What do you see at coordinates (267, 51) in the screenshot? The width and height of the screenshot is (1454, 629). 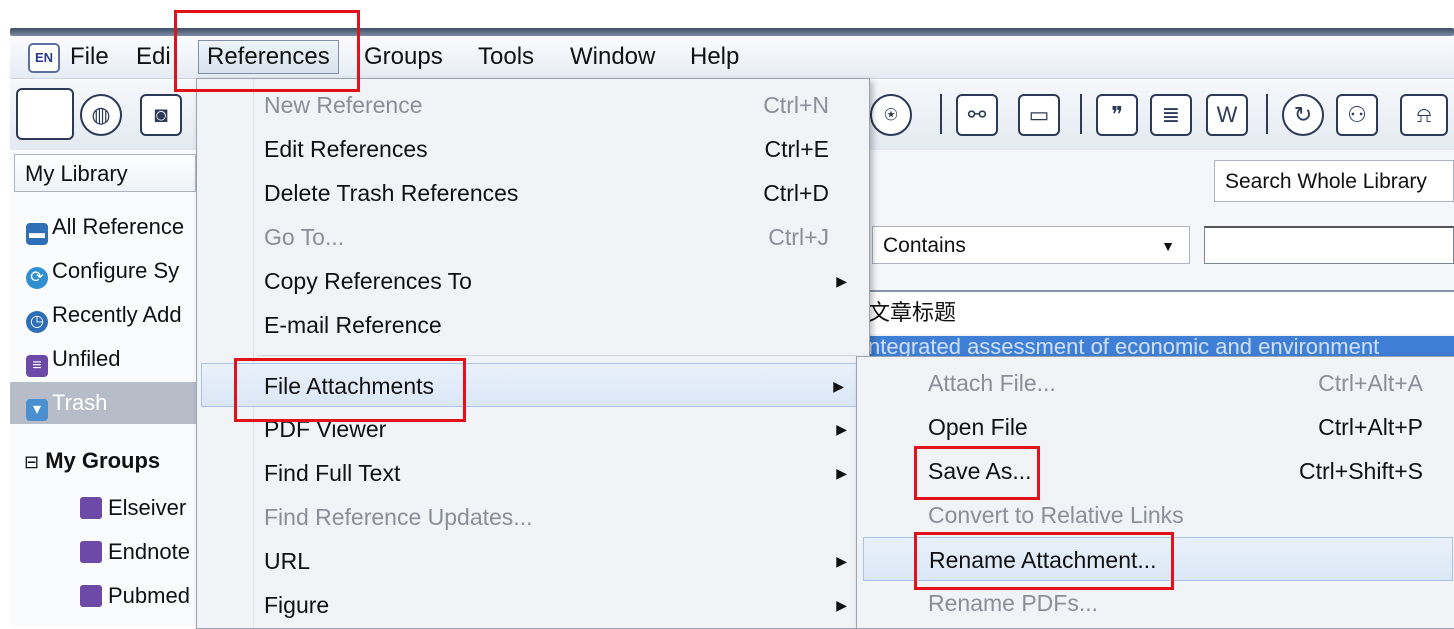 I see `annotation-box-references` at bounding box center [267, 51].